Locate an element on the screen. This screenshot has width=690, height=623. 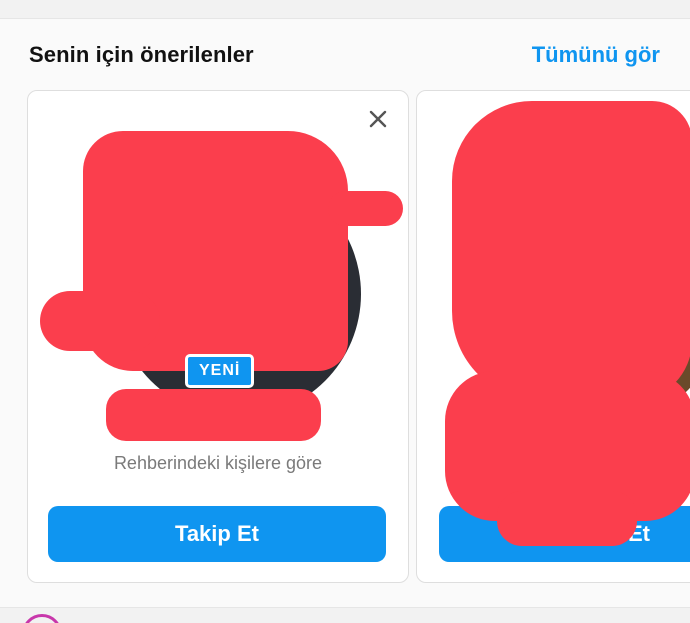
close-icon is located at coordinates (378, 119).